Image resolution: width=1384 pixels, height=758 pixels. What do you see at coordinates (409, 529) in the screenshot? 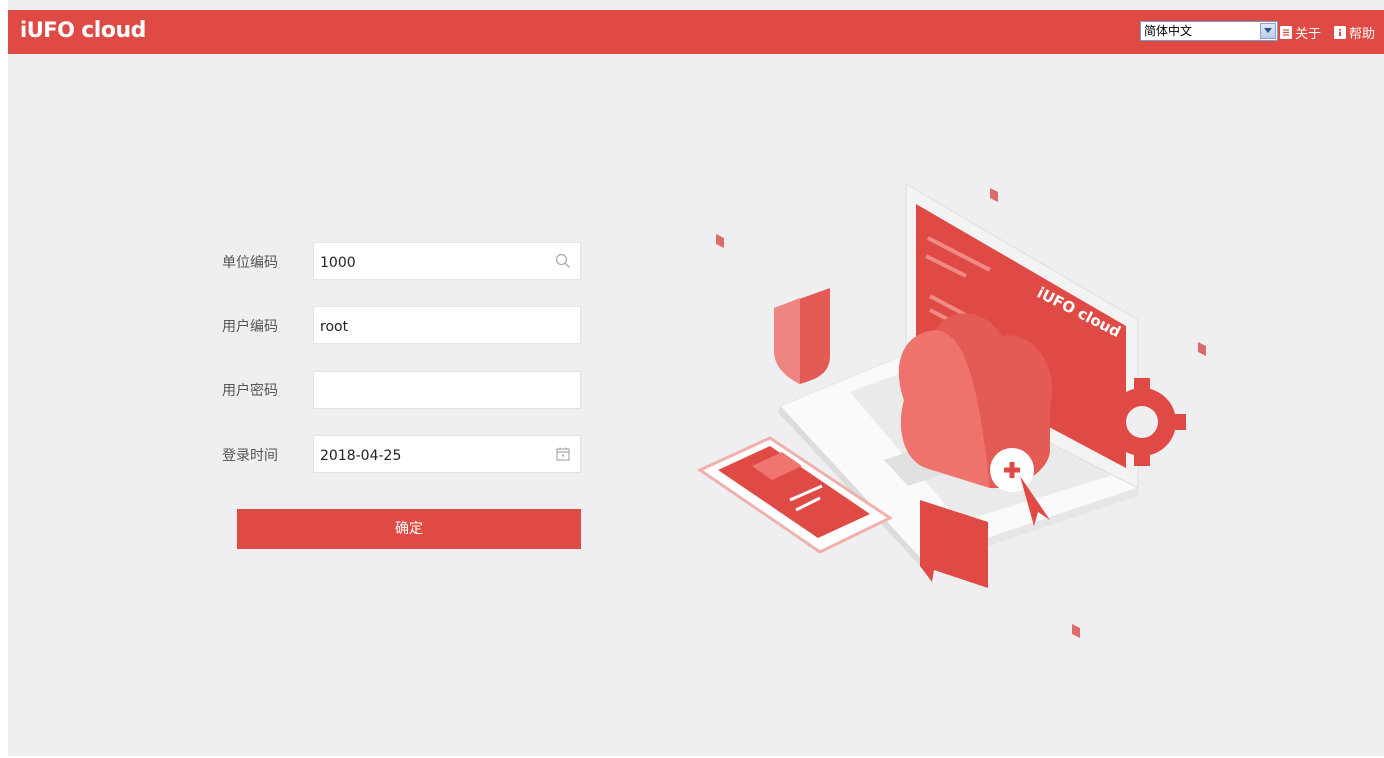
I see `submit-button: 确定` at bounding box center [409, 529].